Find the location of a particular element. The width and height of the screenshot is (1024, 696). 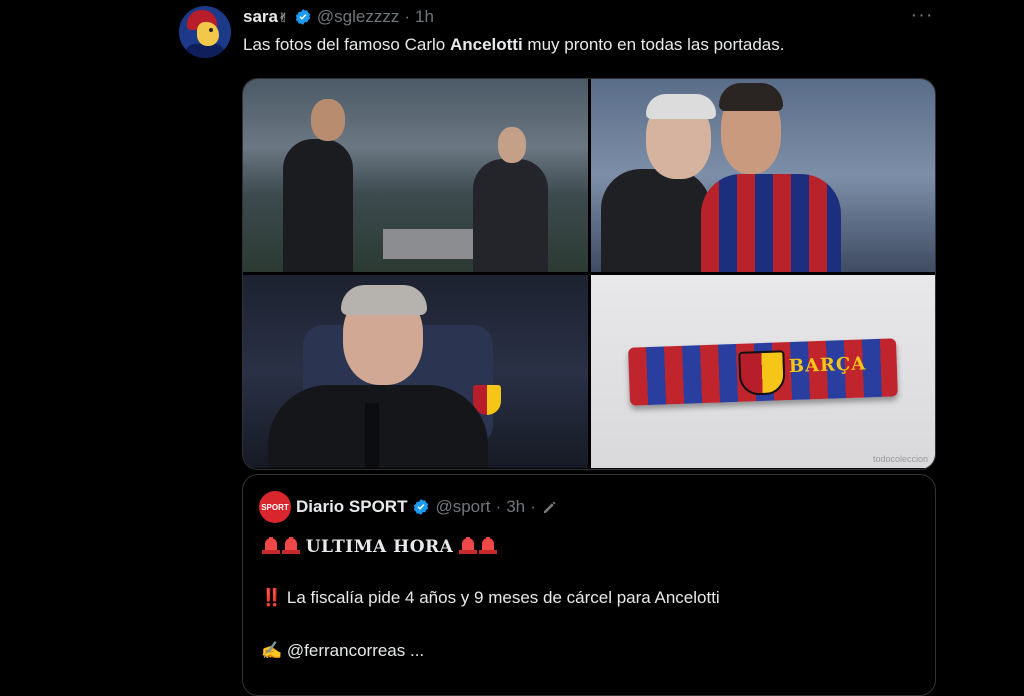

more-options-icon: ··· is located at coordinates (922, 16).